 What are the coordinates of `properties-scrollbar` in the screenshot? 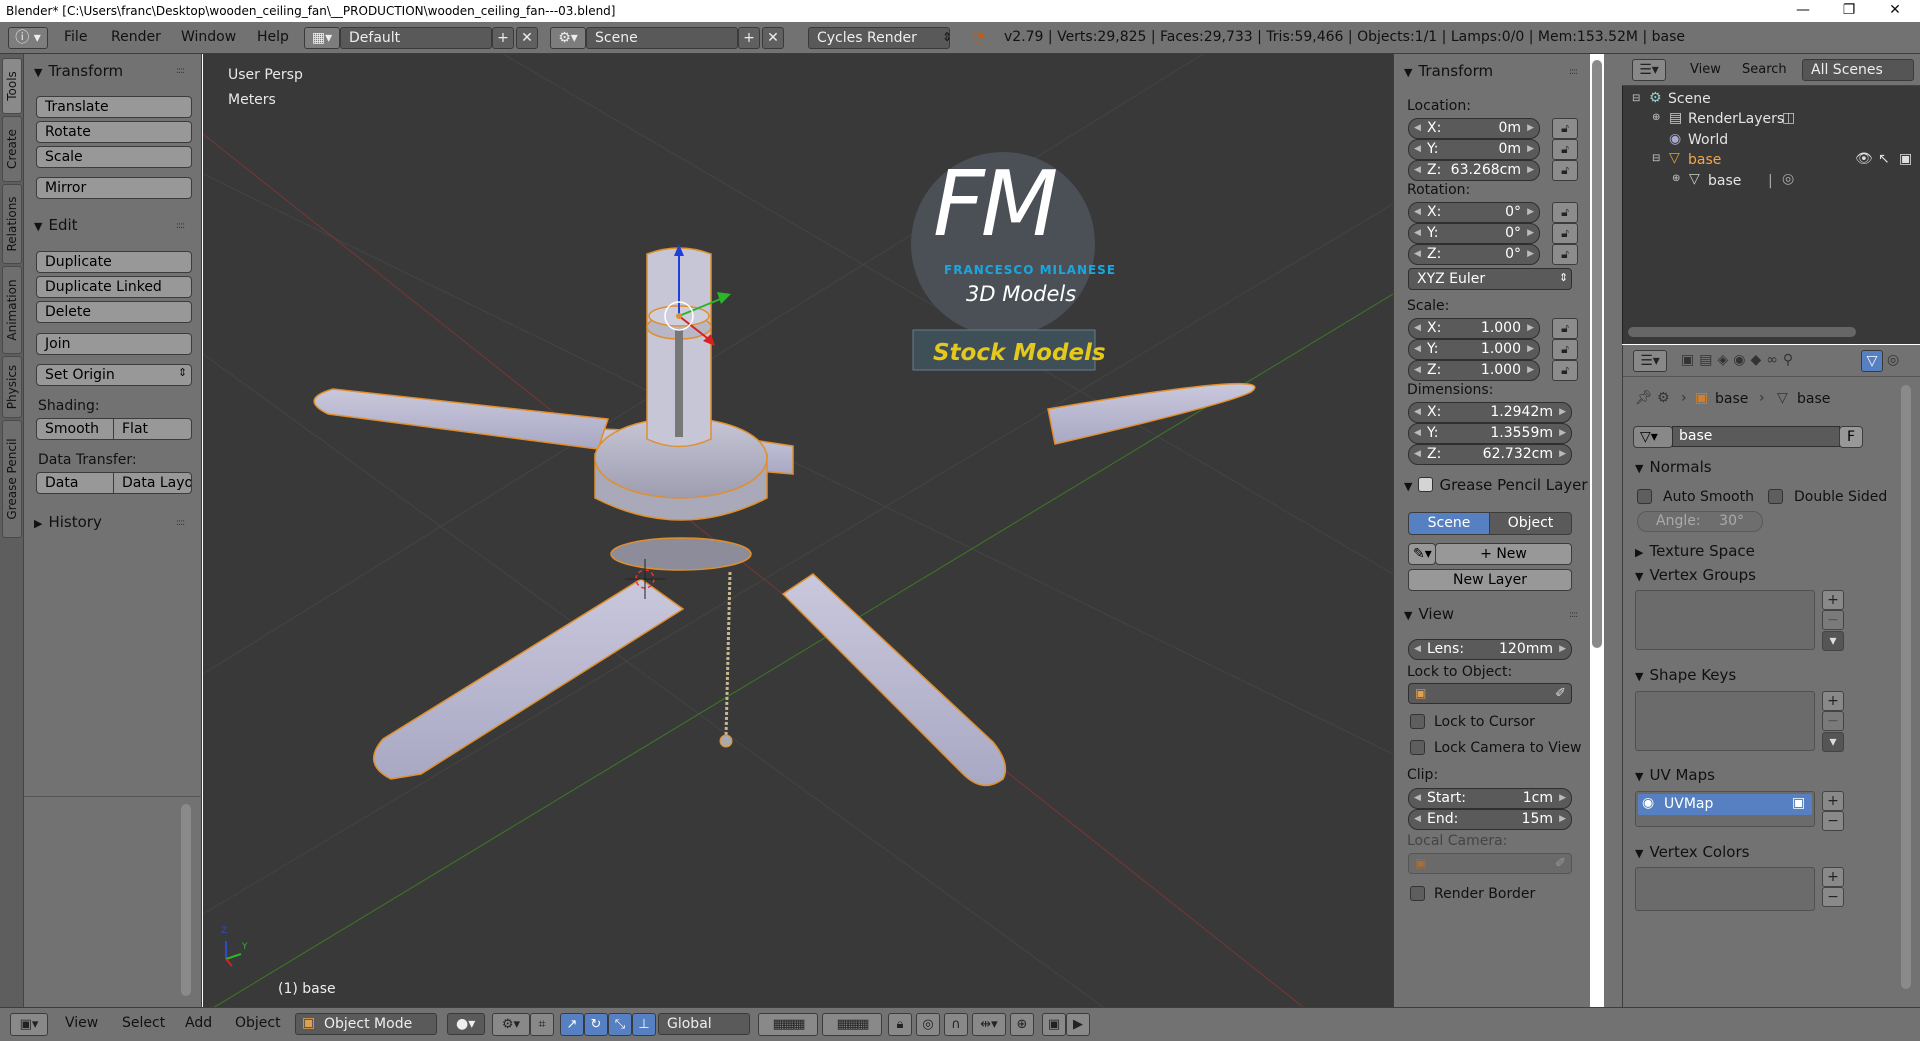 It's located at (1906, 687).